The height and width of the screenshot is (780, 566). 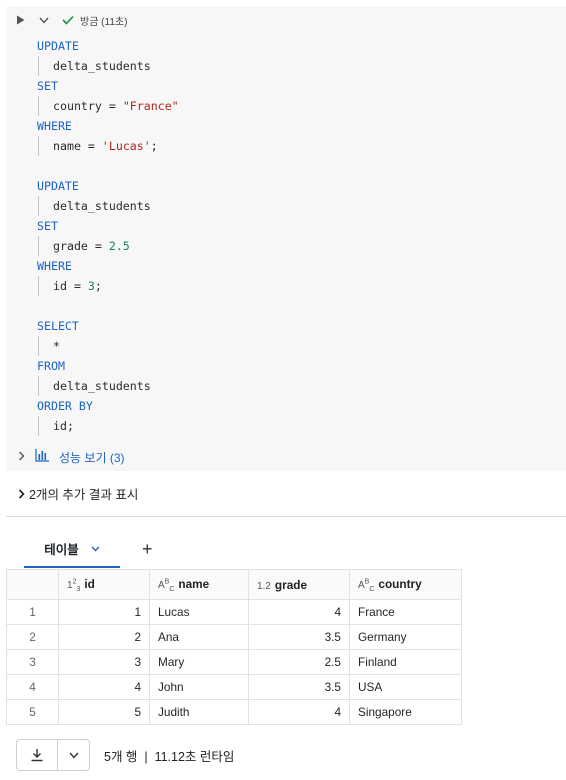 What do you see at coordinates (154, 146) in the screenshot?
I see `sql-text: ;` at bounding box center [154, 146].